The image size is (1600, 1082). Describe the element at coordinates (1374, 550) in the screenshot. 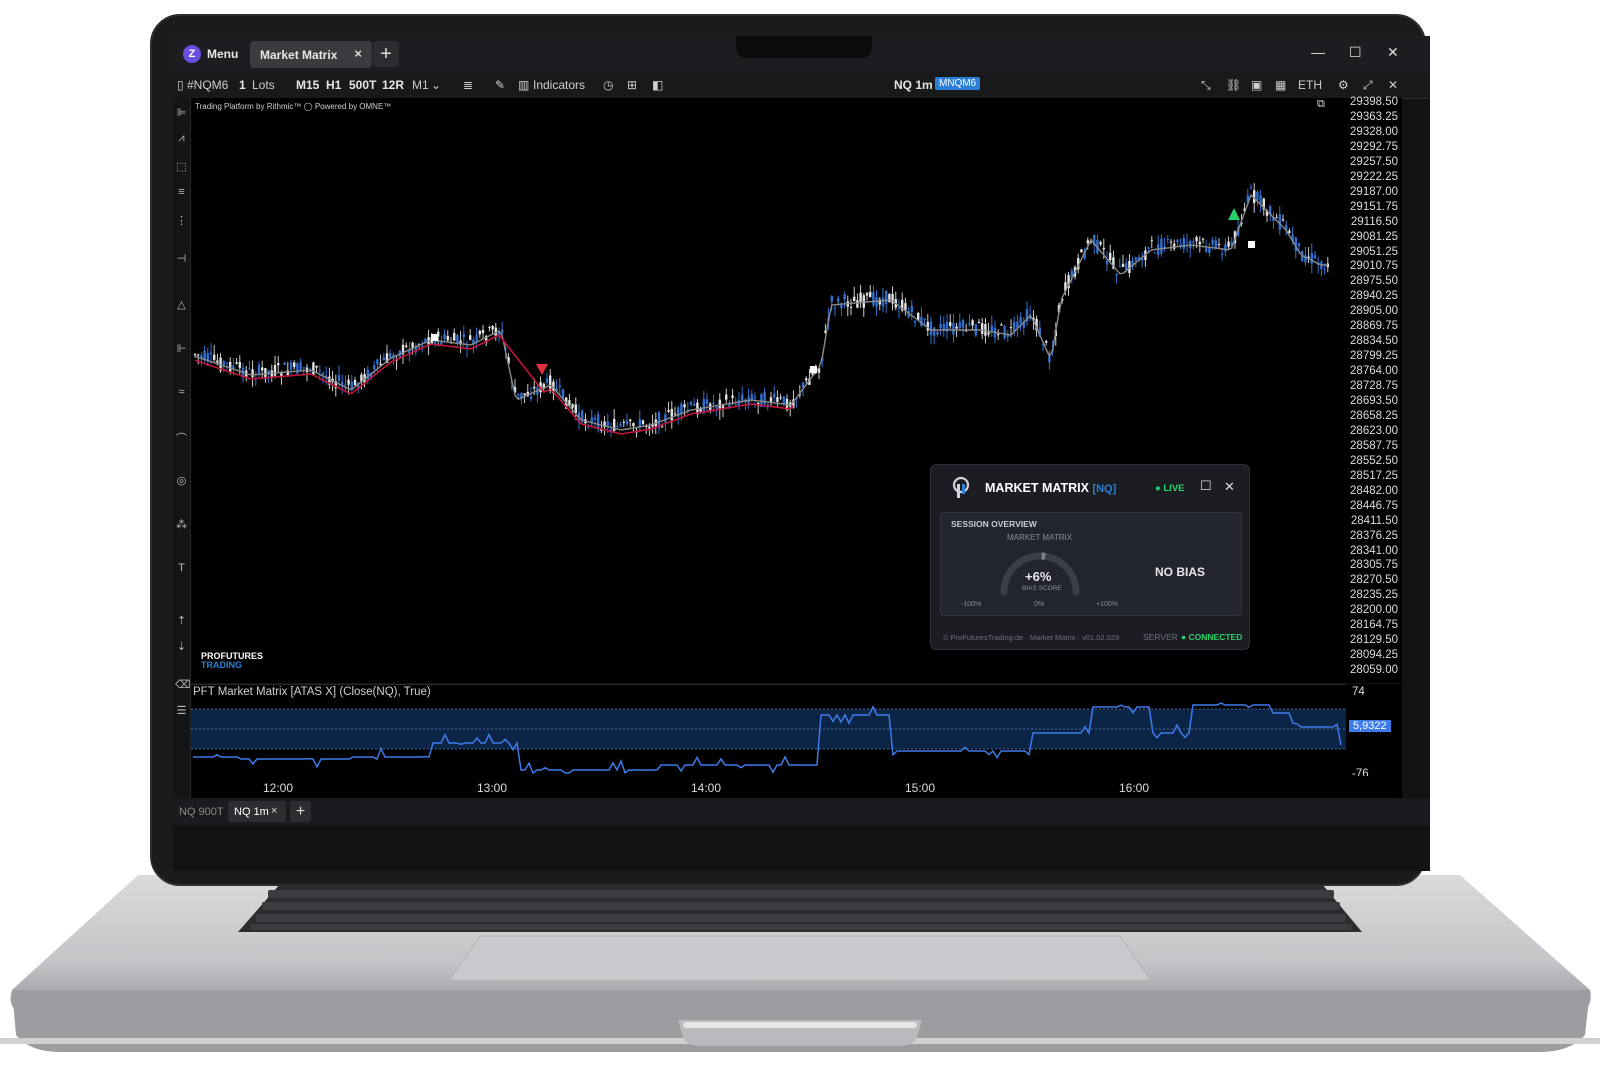

I see `price-label: 28341.00` at that location.